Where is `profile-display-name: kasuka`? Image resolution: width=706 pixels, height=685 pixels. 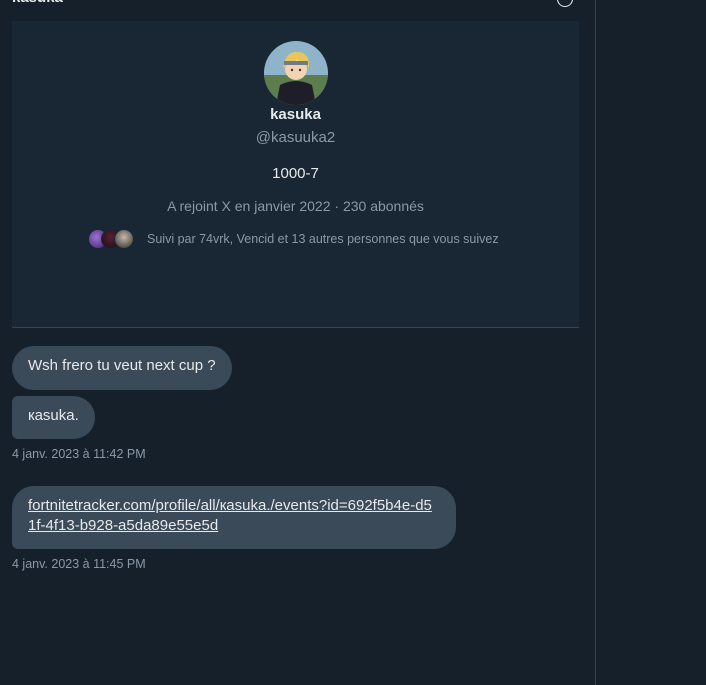
profile-display-name: kasuka is located at coordinates (295, 114).